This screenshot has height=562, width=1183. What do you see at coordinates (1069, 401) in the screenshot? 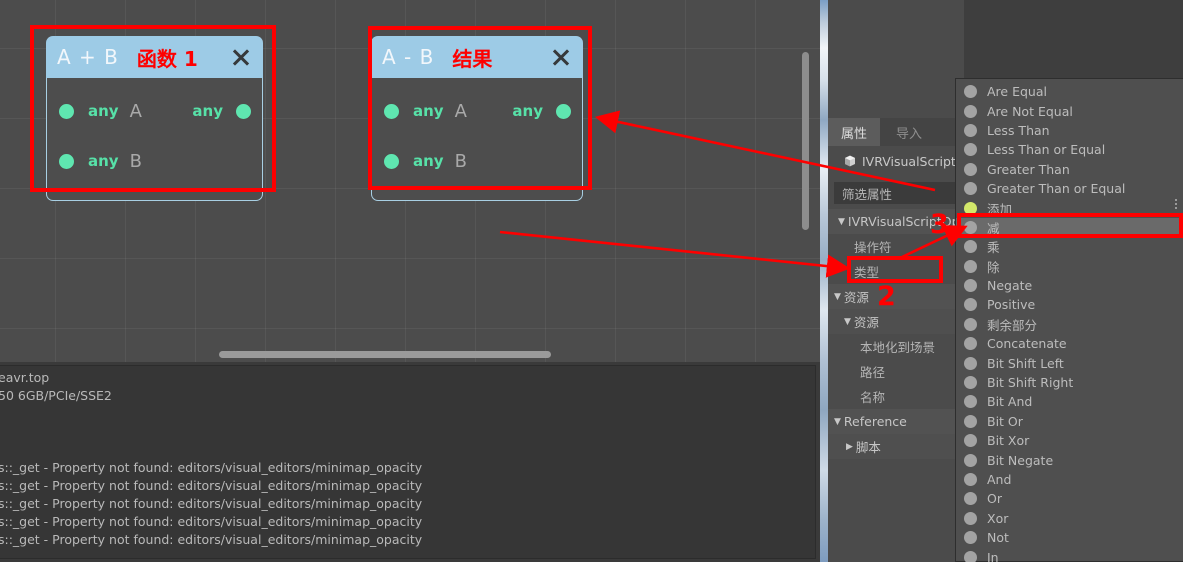
I see `dropdown-item: Bit And` at bounding box center [1069, 401].